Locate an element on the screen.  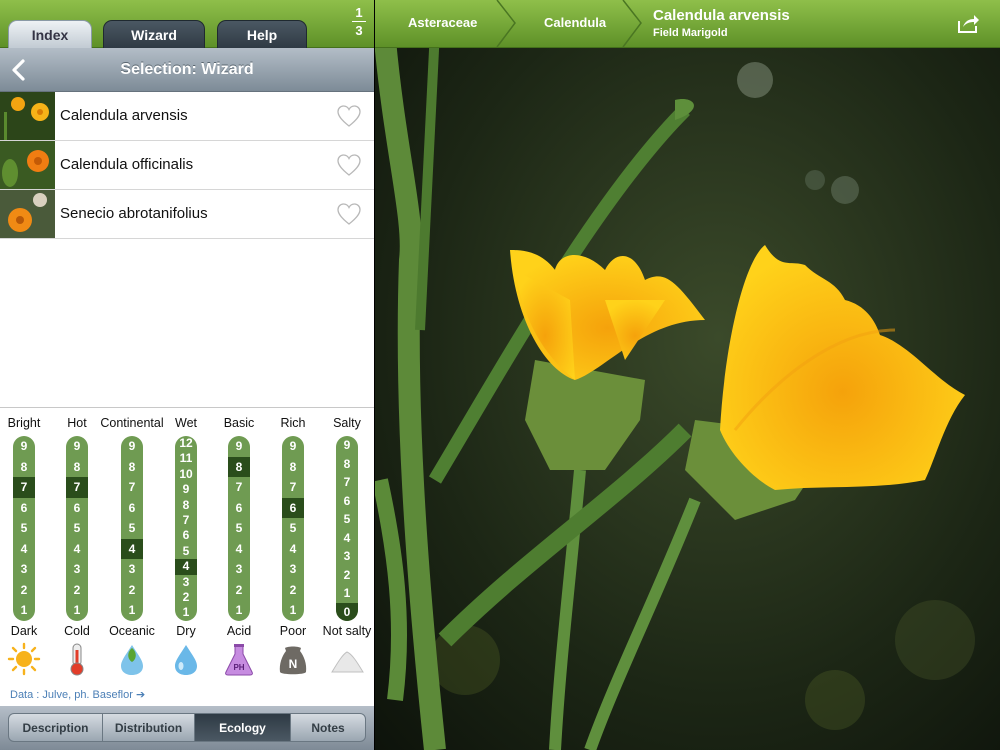
breadcrumb-genus: Calendula is located at coordinates (575, 23).